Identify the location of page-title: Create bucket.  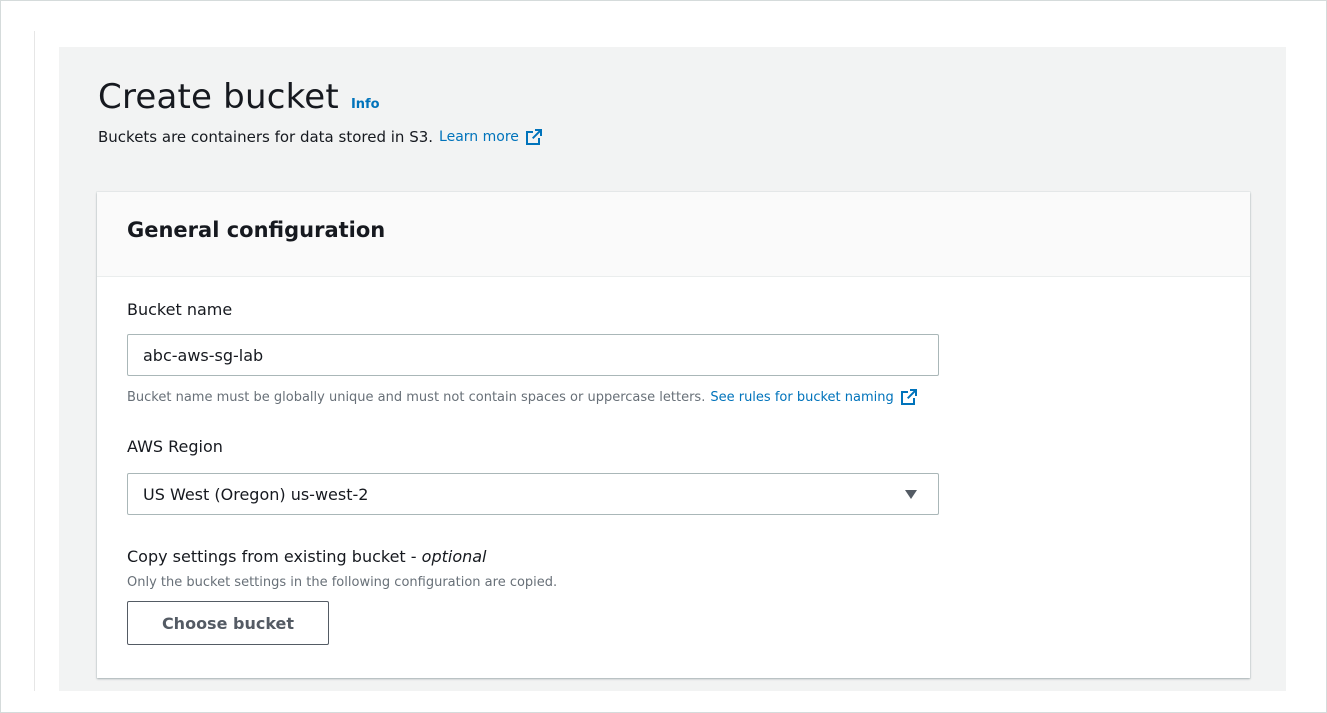
(218, 97).